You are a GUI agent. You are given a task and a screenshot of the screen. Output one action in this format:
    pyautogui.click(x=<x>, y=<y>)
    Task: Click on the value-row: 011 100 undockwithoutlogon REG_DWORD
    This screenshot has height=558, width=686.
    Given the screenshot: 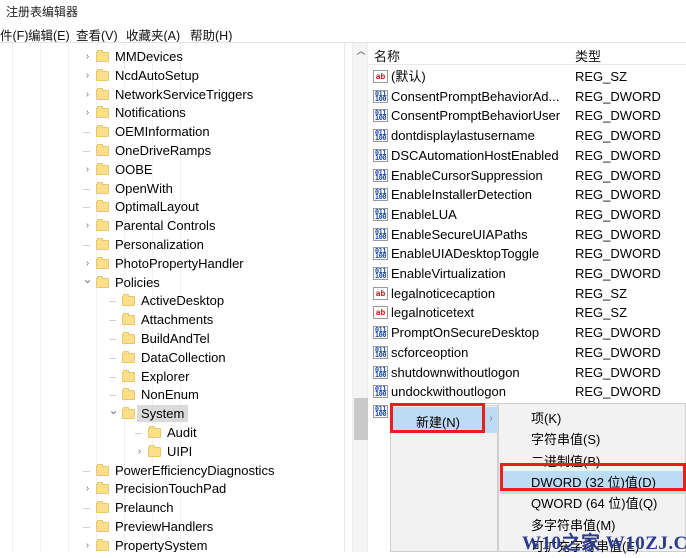 What is the action you would take?
    pyautogui.click(x=527, y=392)
    